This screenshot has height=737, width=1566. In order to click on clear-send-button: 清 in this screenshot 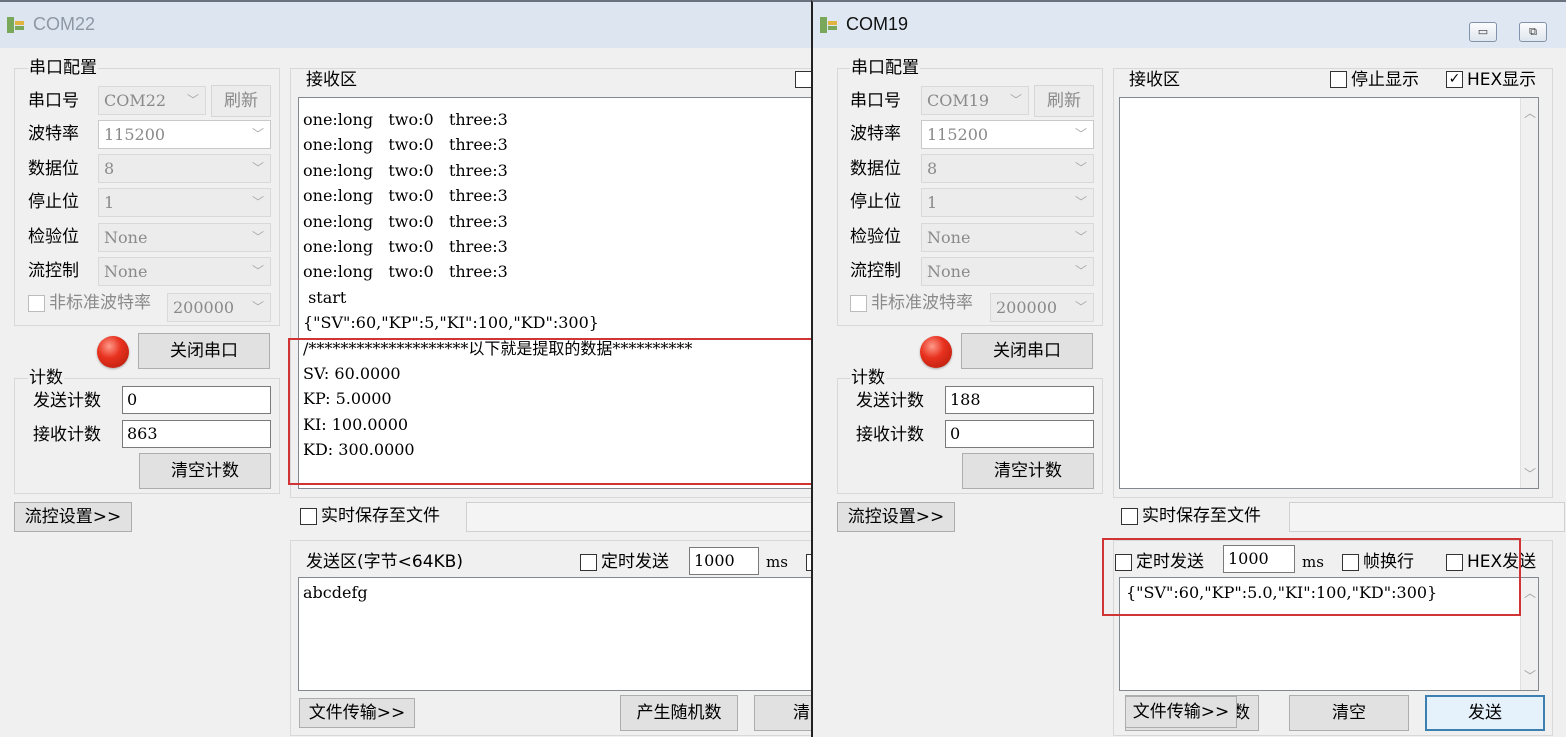, I will do `click(783, 713)`.